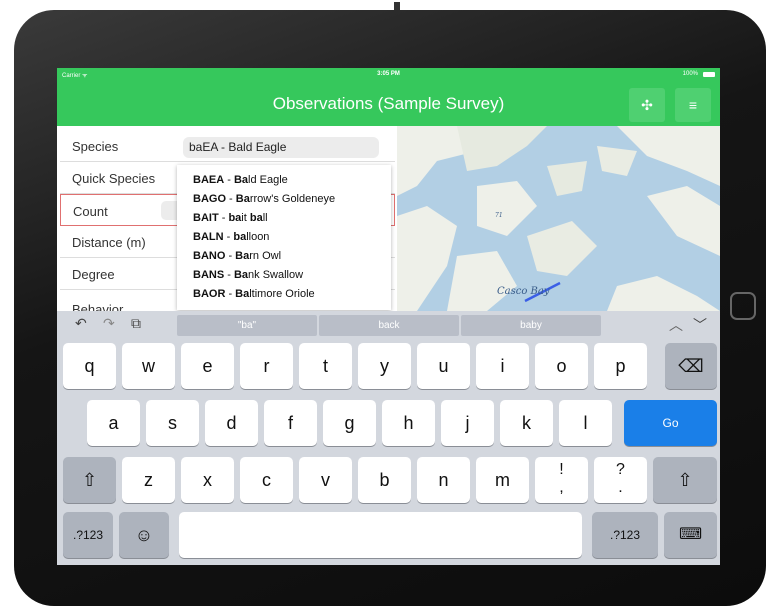 Image resolution: width=780 pixels, height=609 pixels. I want to click on key-exclamation-comma: ! ,, so click(561, 480).